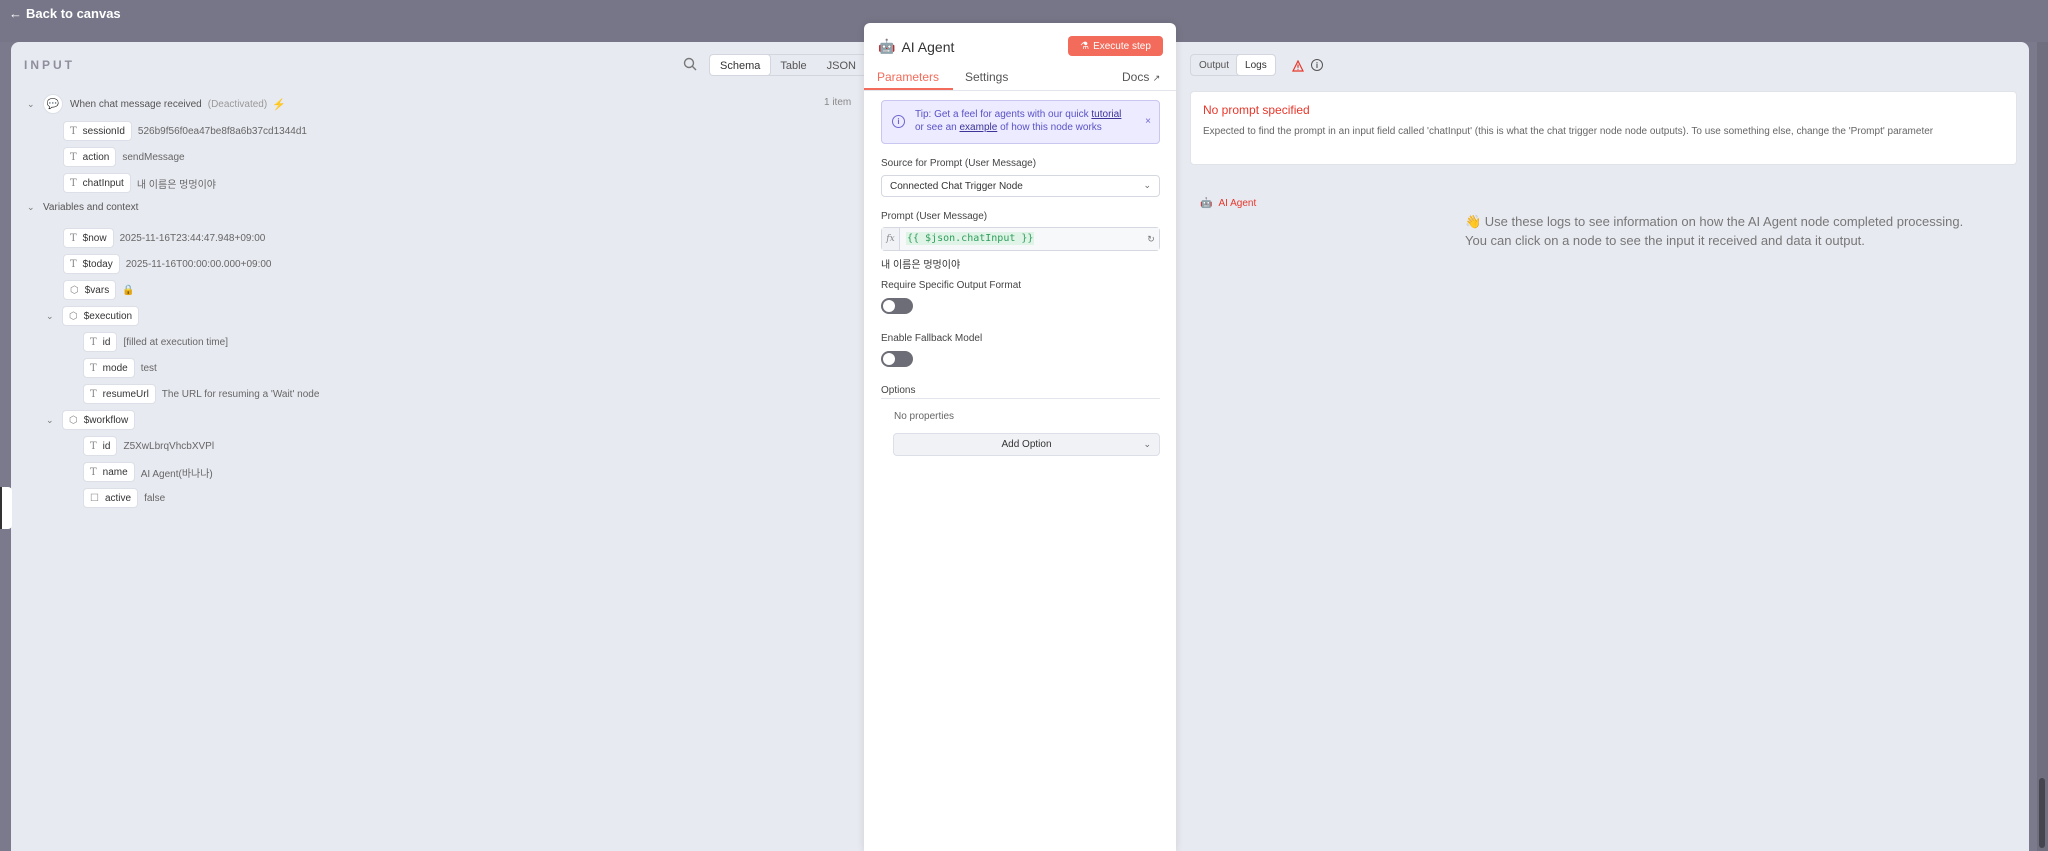 This screenshot has width=2048, height=851. I want to click on log-entry-ai-agent: 🤖 AI Agent, so click(1228, 203).